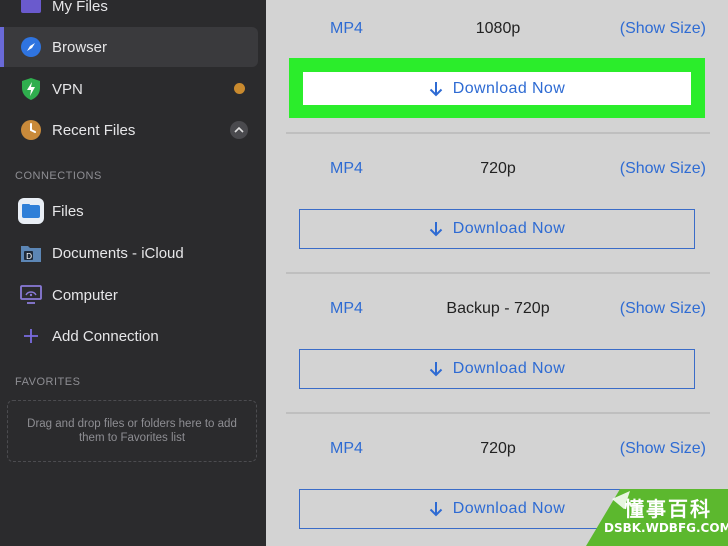 This screenshot has width=728, height=546. Describe the element at coordinates (31, 47) in the screenshot. I see `compass-icon` at that location.